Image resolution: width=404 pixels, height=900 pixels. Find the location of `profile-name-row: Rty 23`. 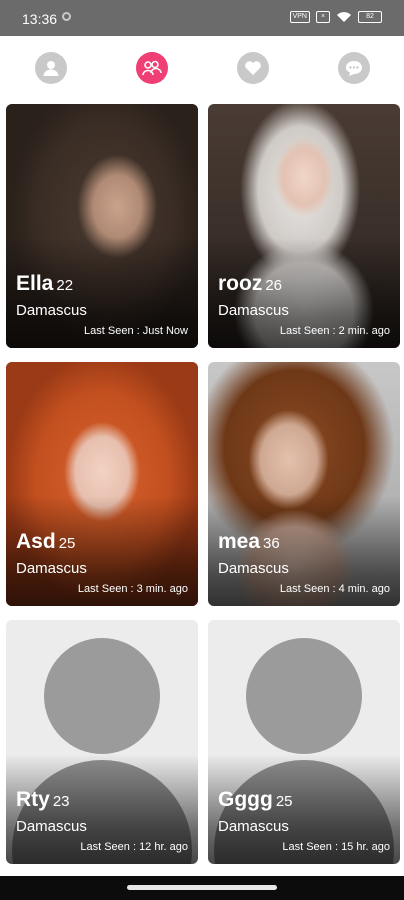

profile-name-row: Rty 23 is located at coordinates (43, 800).